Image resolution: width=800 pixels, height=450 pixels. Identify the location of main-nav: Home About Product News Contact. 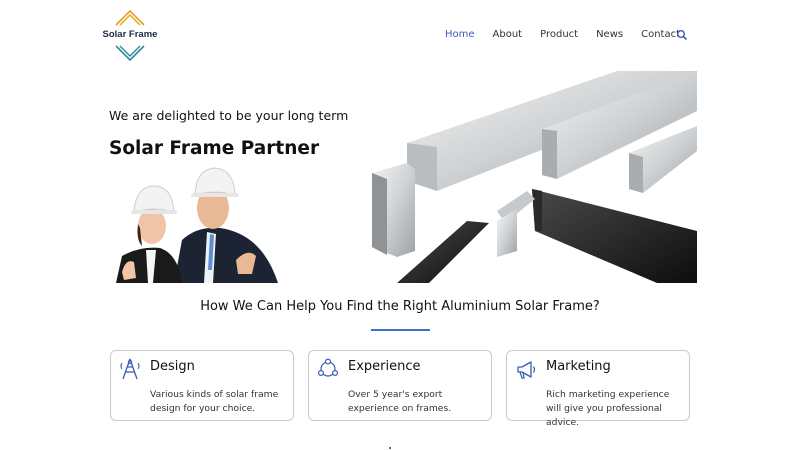
(562, 34).